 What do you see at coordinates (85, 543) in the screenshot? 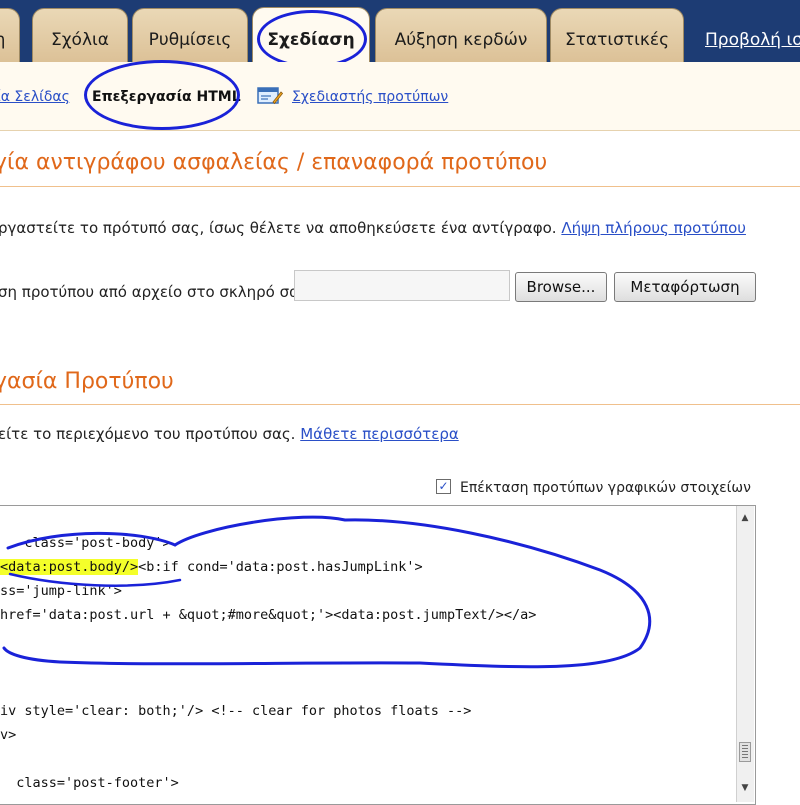
I see `code-line: class='post-body'>` at bounding box center [85, 543].